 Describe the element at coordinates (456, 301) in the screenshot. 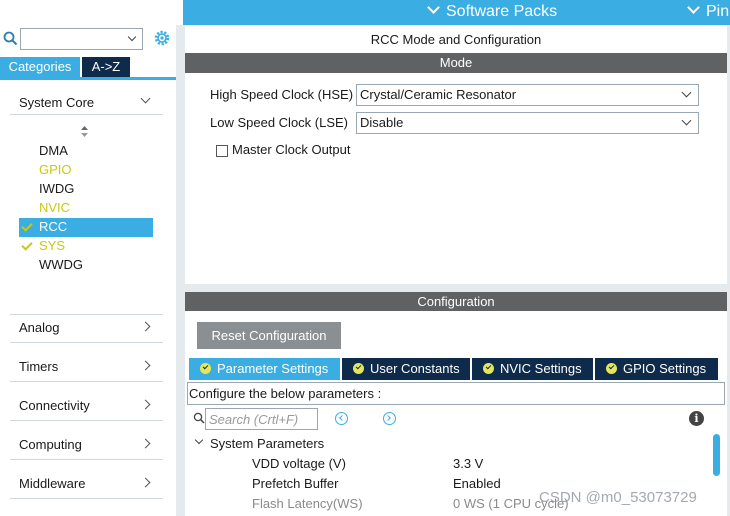

I see `configuration-header: Configuration` at that location.